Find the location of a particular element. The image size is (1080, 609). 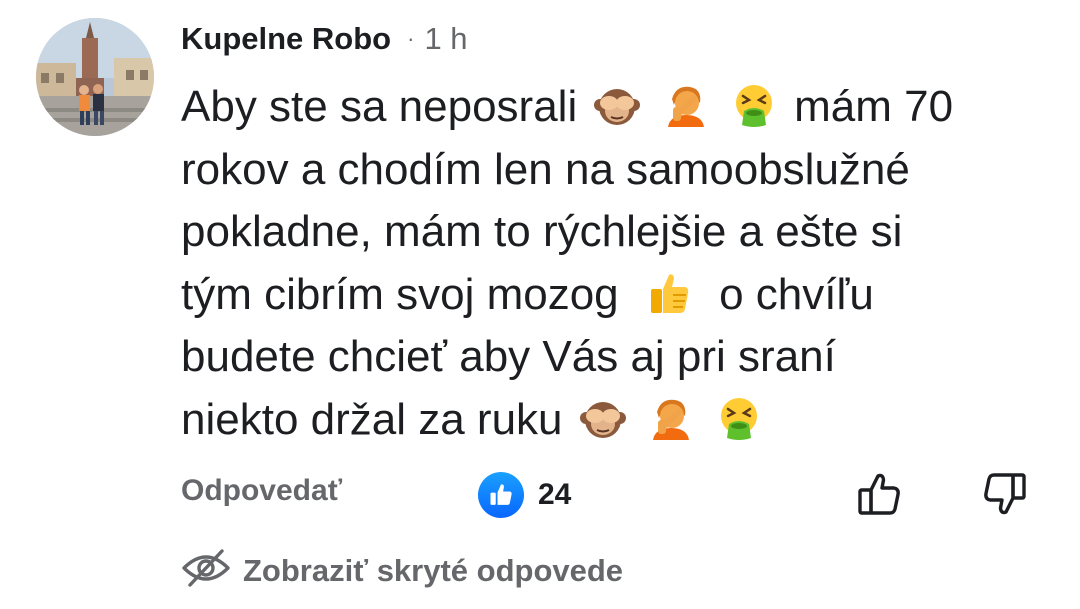

comment-line: tým cibrím svoj mozog o chvíľu is located at coordinates (611, 295).